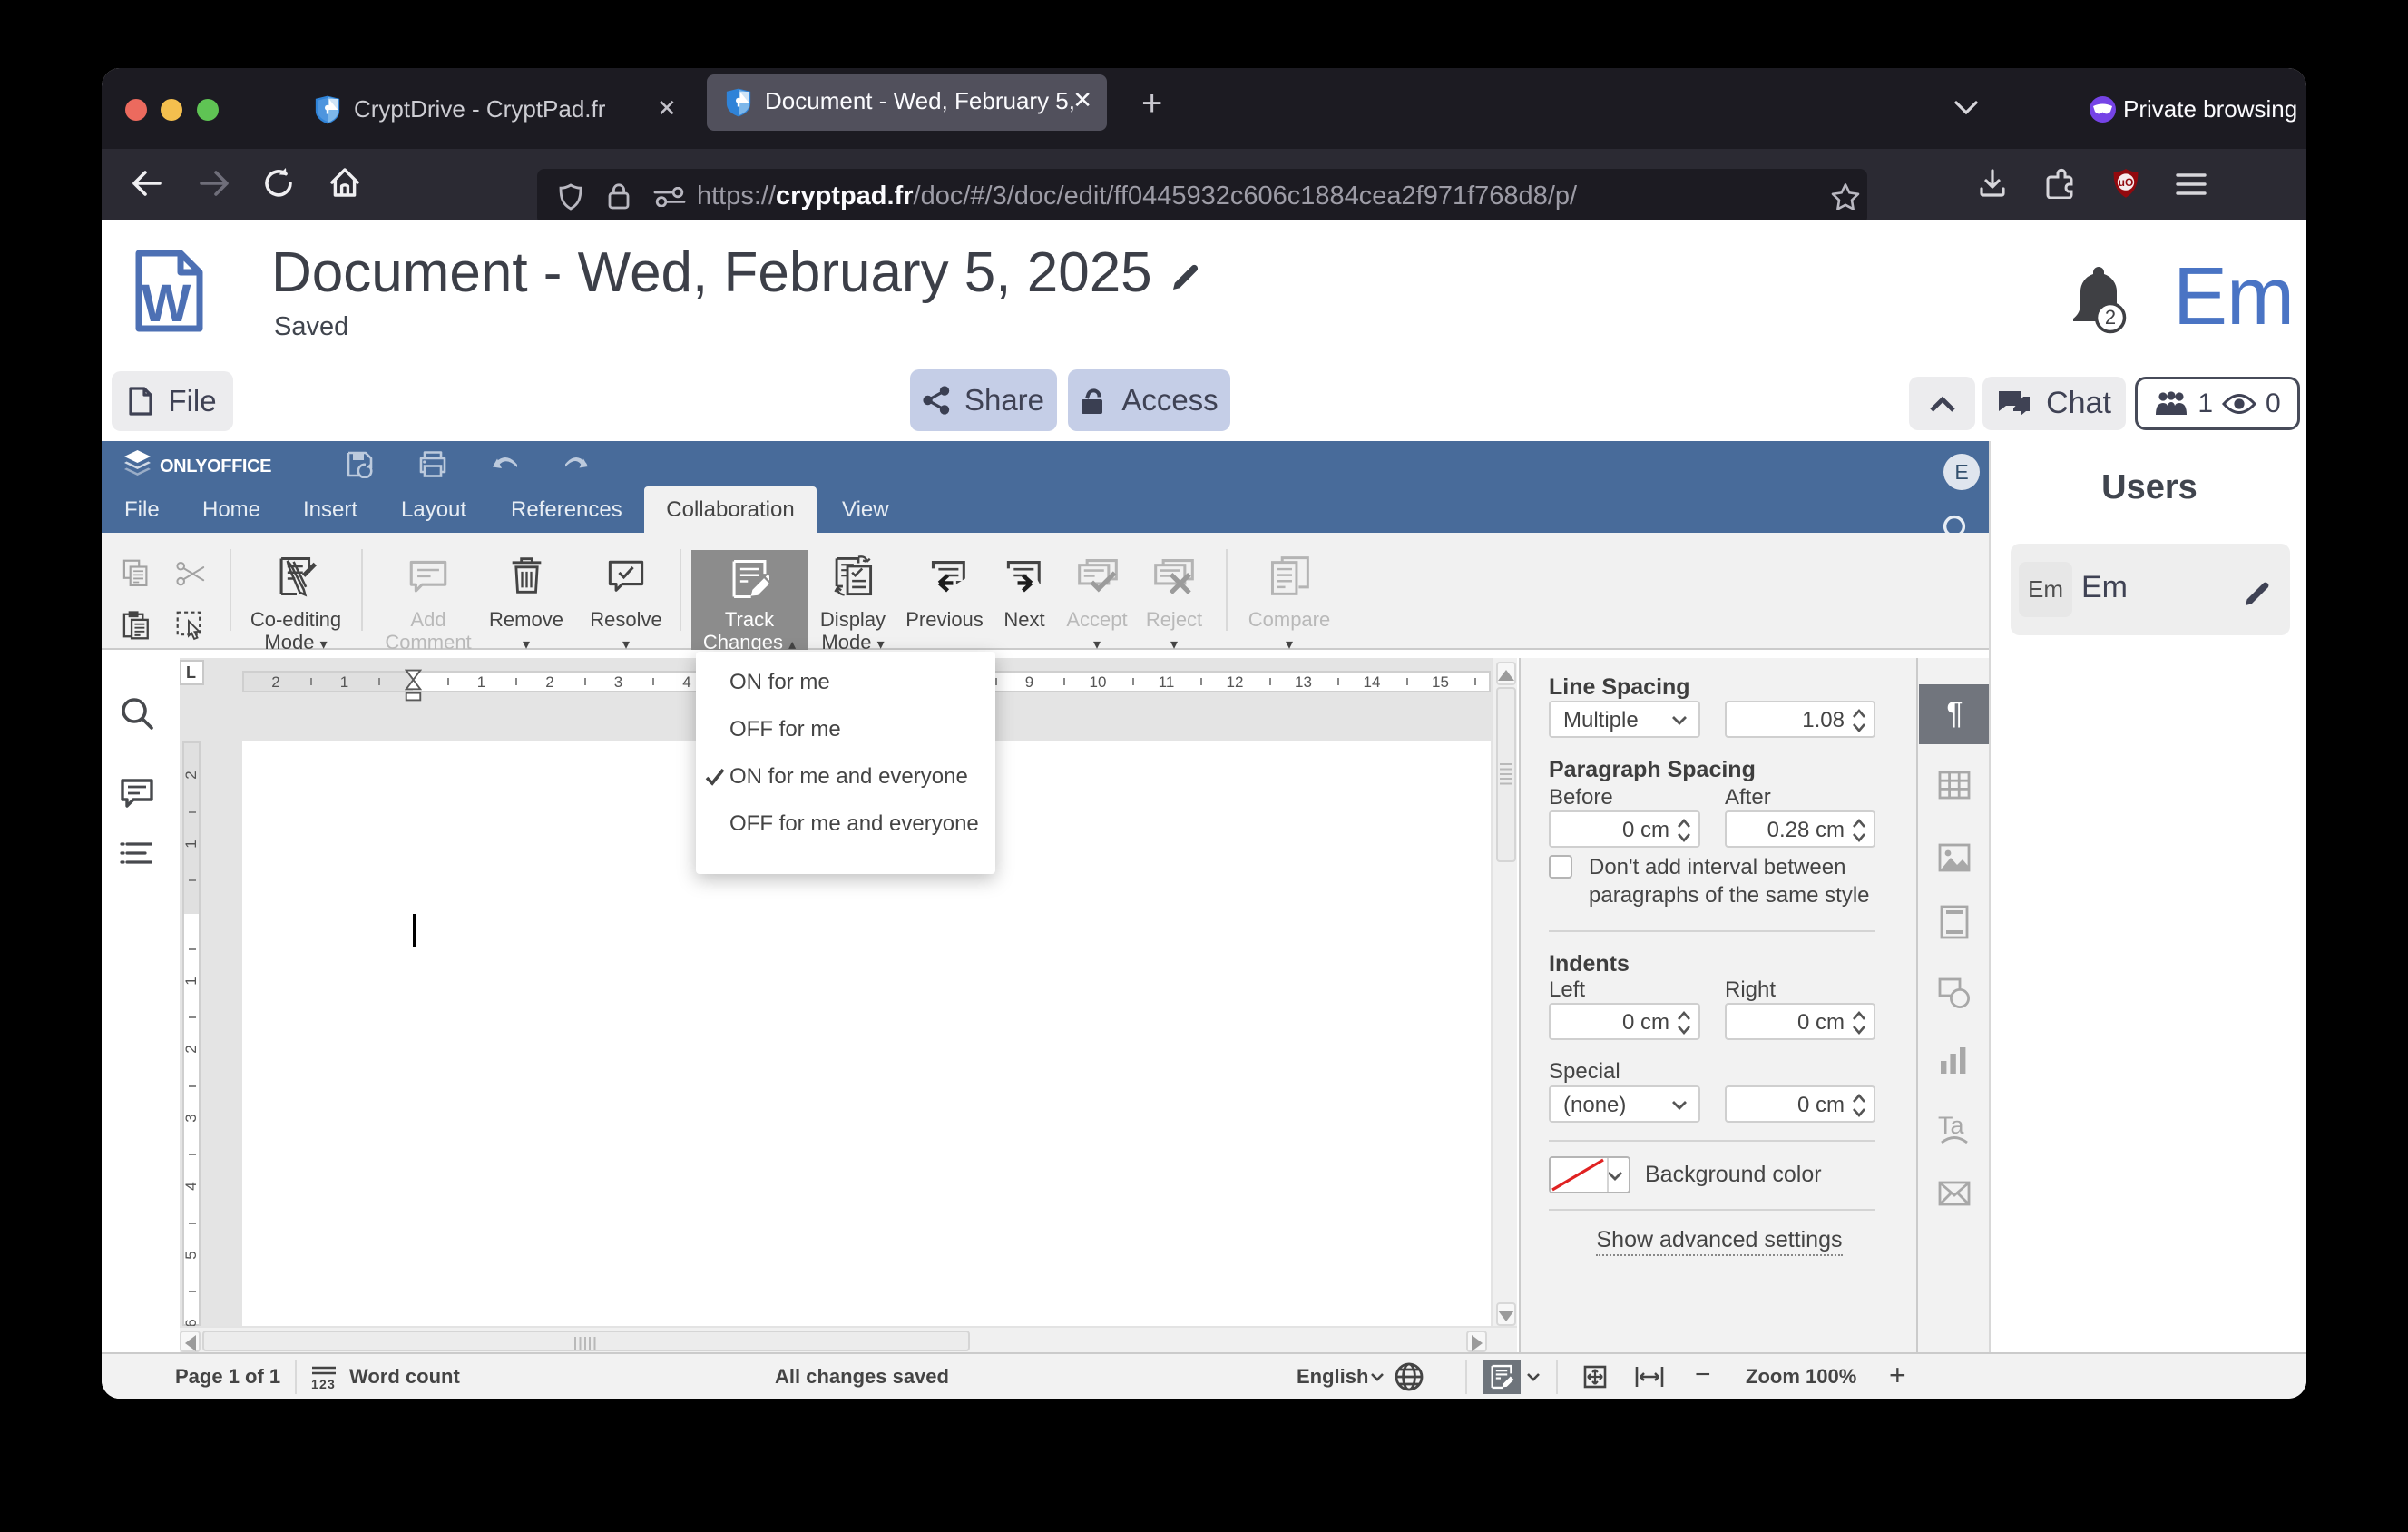 The width and height of the screenshot is (2408, 1532). I want to click on svg-text: Ta, so click(1951, 1125).